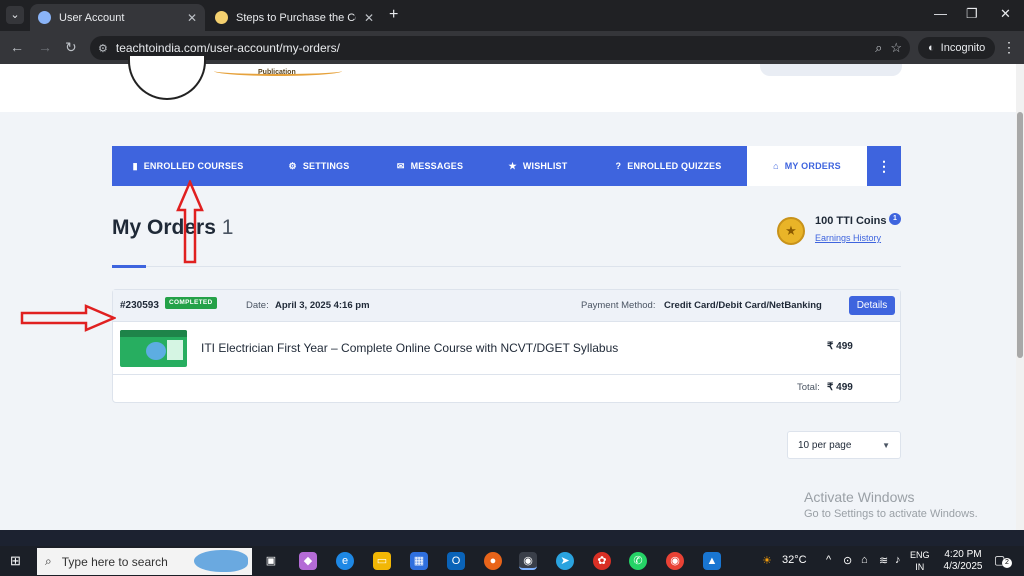 The image size is (1024, 576). I want to click on publication-label: Publication, so click(277, 72).